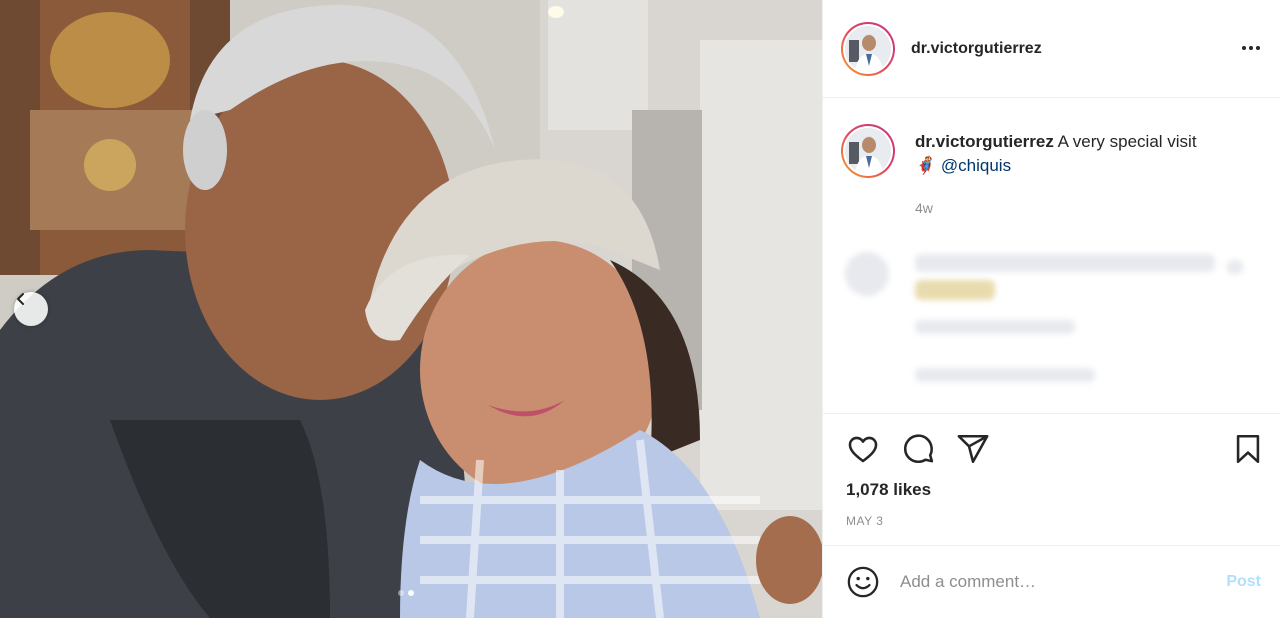  Describe the element at coordinates (973, 449) in the screenshot. I see `paper-plane-icon` at that location.